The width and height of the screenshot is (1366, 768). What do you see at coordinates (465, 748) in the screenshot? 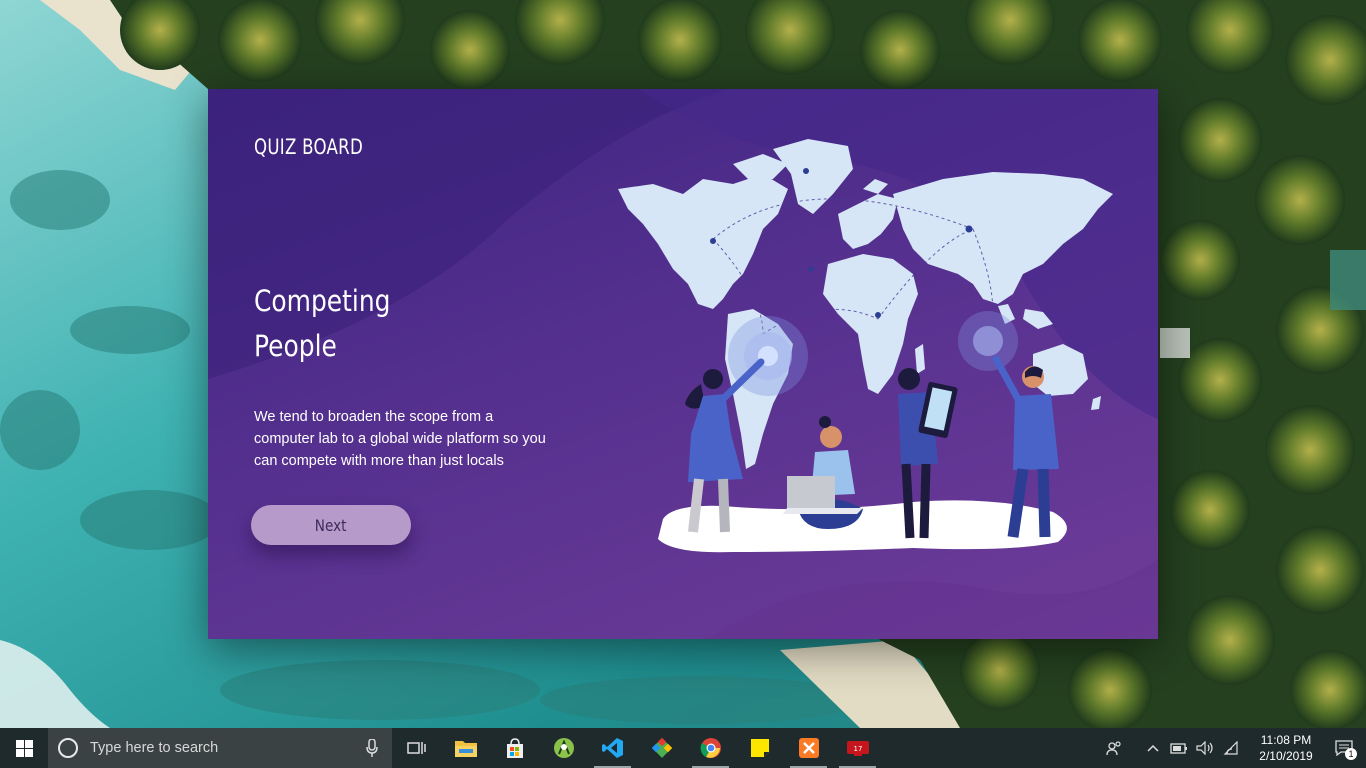
I see `file-explorer-icon` at bounding box center [465, 748].